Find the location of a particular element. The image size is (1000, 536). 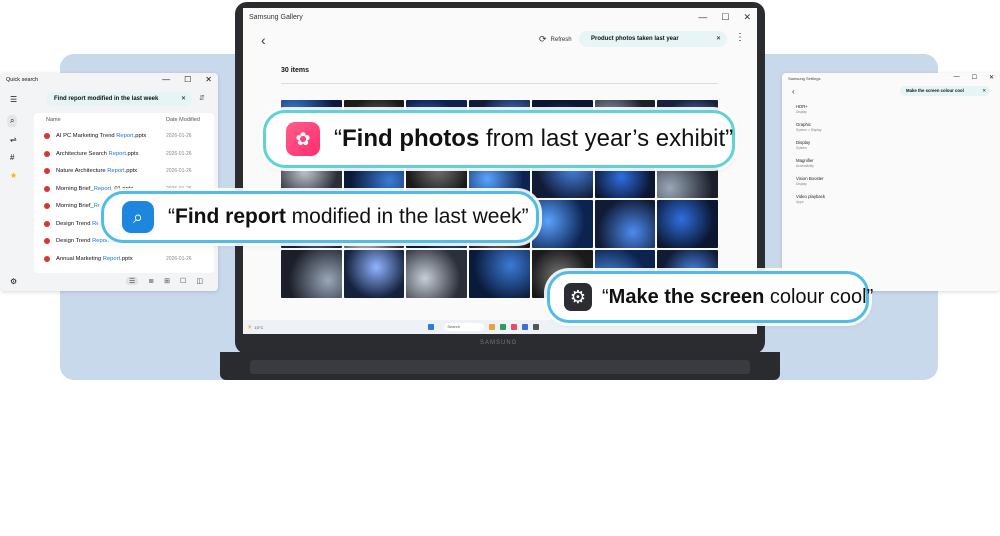

item-count: 30 items is located at coordinates (295, 70).